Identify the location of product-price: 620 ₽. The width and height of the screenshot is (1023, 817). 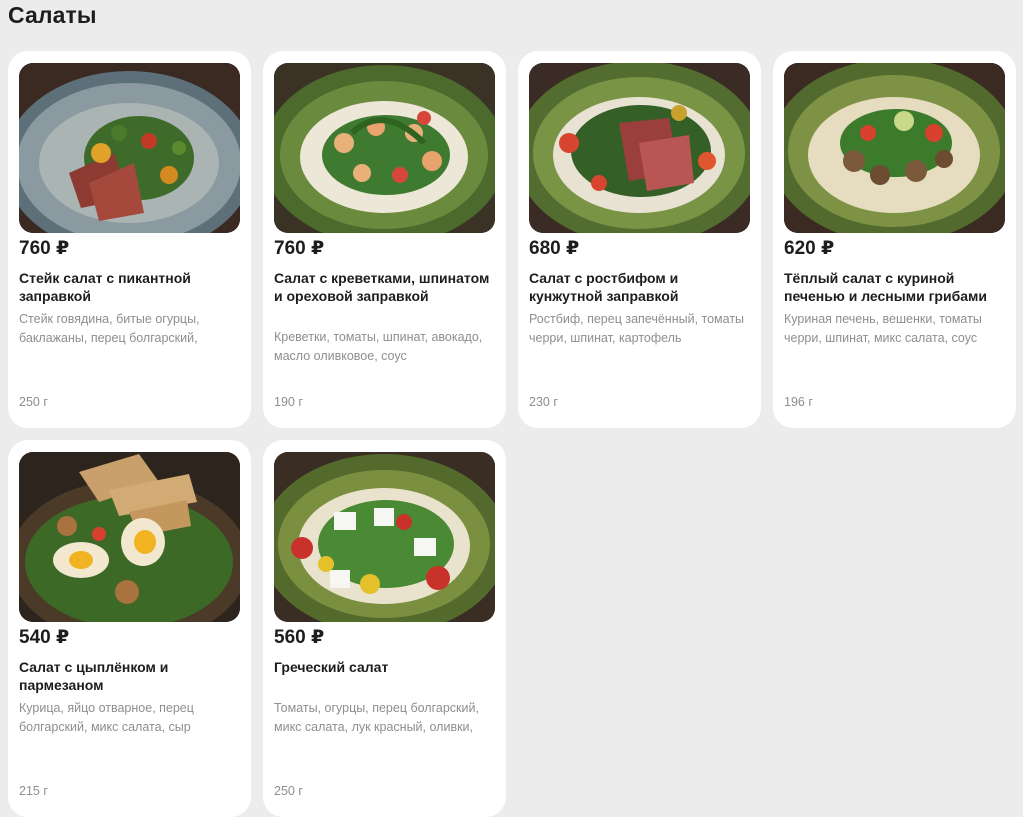
(809, 248).